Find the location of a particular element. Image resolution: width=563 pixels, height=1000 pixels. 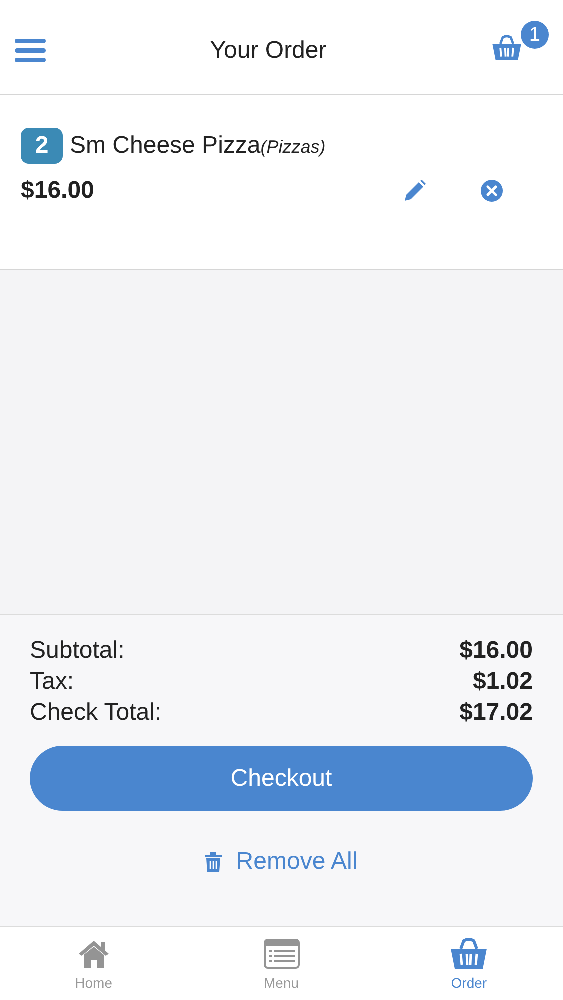

trash-icon is located at coordinates (213, 862).